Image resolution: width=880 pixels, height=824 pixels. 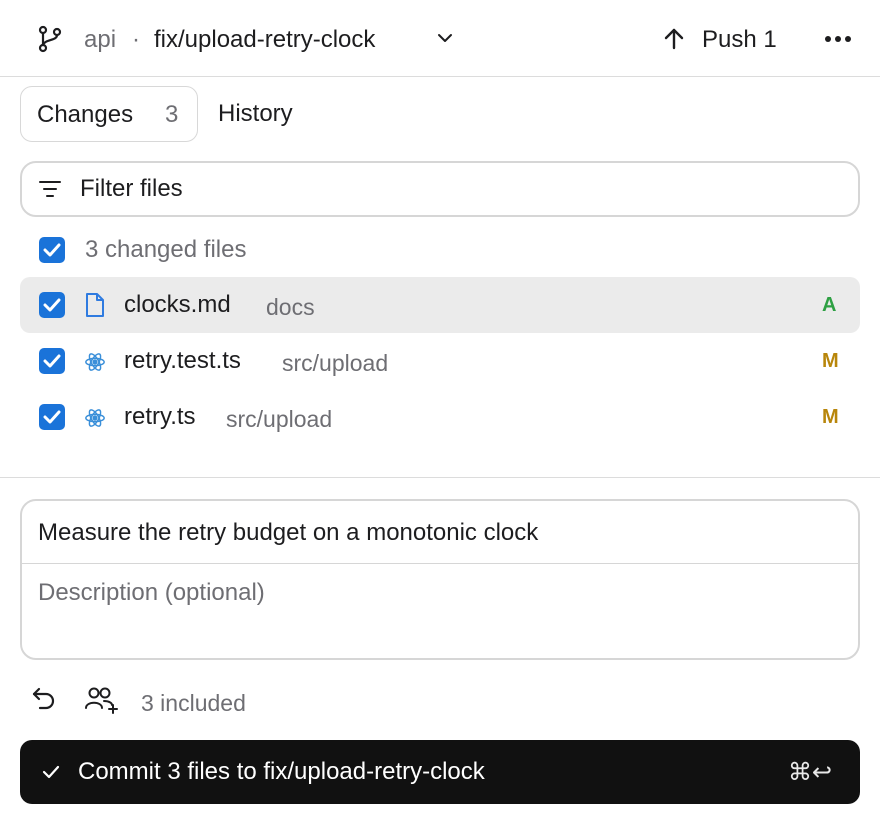 I want to click on section-divider, so click(x=440, y=477).